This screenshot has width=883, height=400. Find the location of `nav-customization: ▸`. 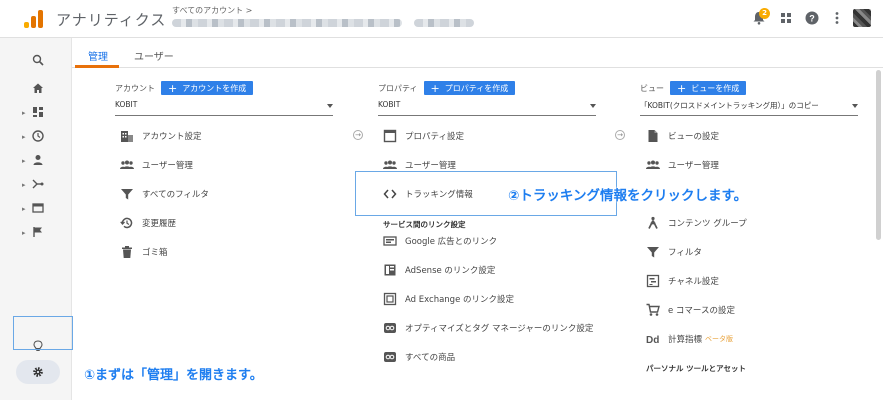

nav-customization: ▸ is located at coordinates (38, 113).